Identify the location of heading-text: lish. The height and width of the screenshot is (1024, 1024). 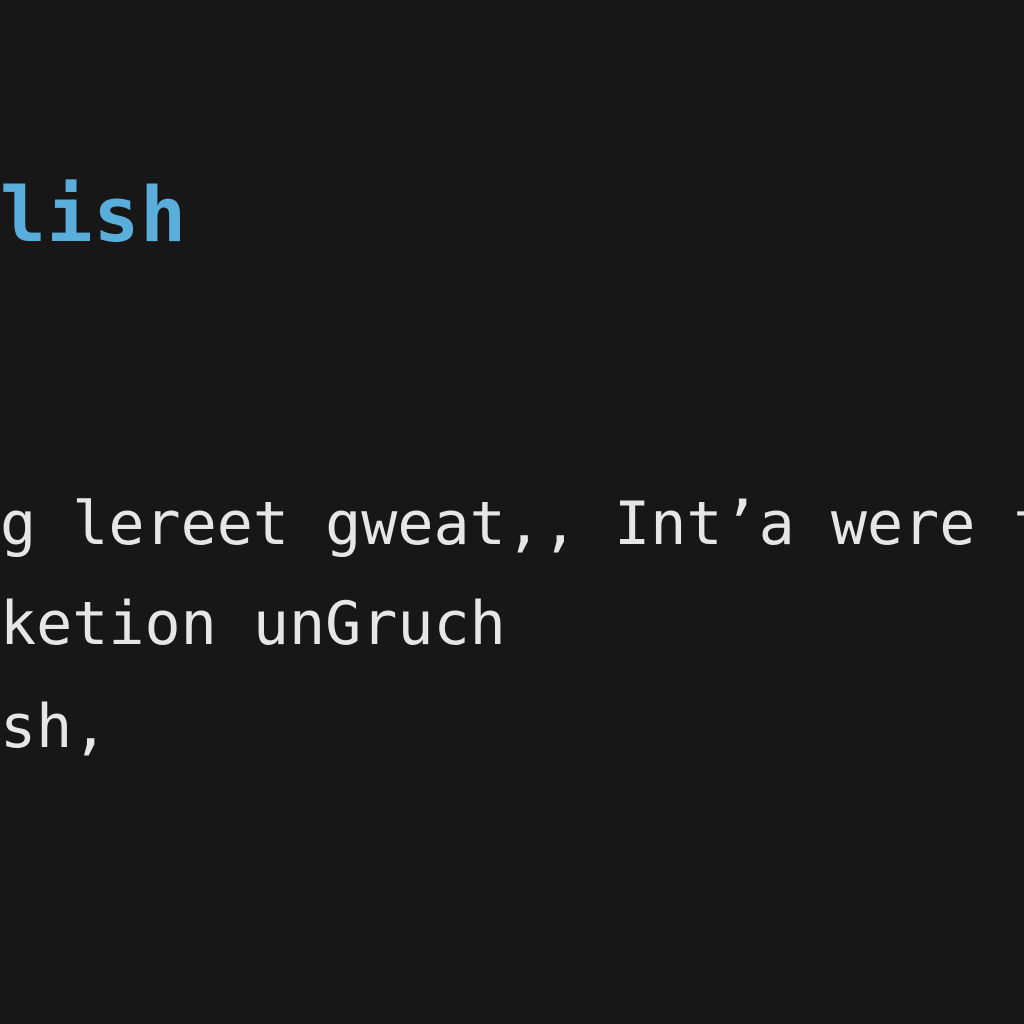
(94, 214).